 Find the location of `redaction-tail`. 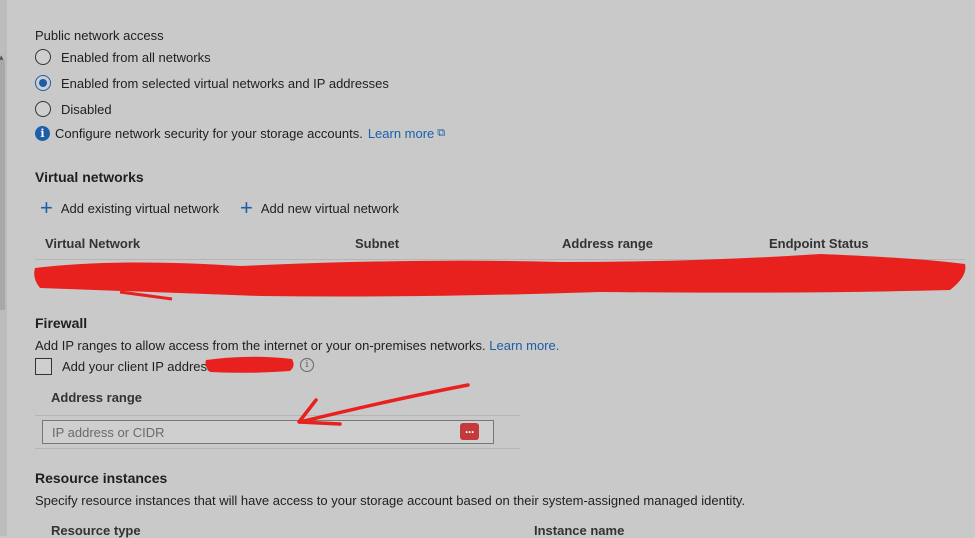

redaction-tail is located at coordinates (146, 295).